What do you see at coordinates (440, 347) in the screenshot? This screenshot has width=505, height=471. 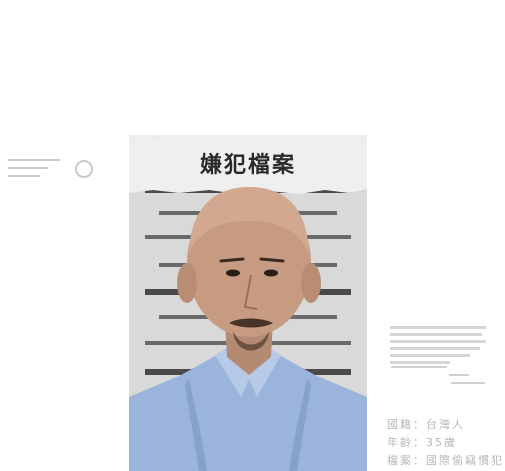 I see `notes-block` at bounding box center [440, 347].